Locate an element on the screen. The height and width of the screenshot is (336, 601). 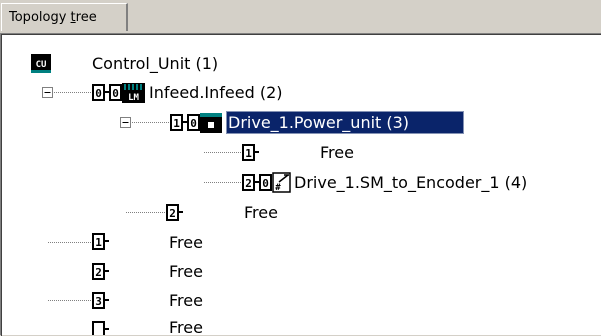
tree-item-control-unit: CU Control_Unit (1) is located at coordinates (124, 64).